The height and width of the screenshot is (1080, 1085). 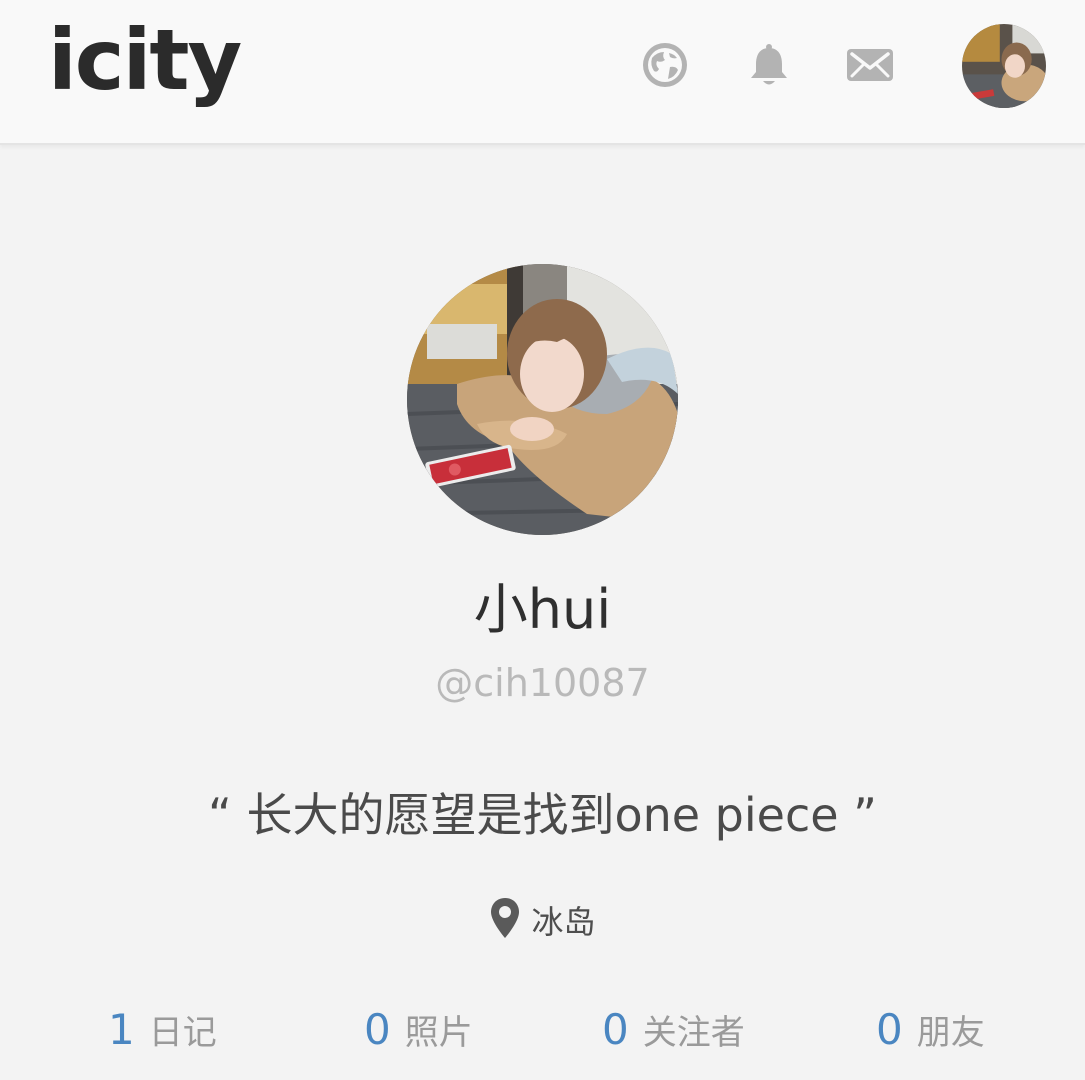 I want to click on top-nav-bar: icity, so click(x=542, y=72).